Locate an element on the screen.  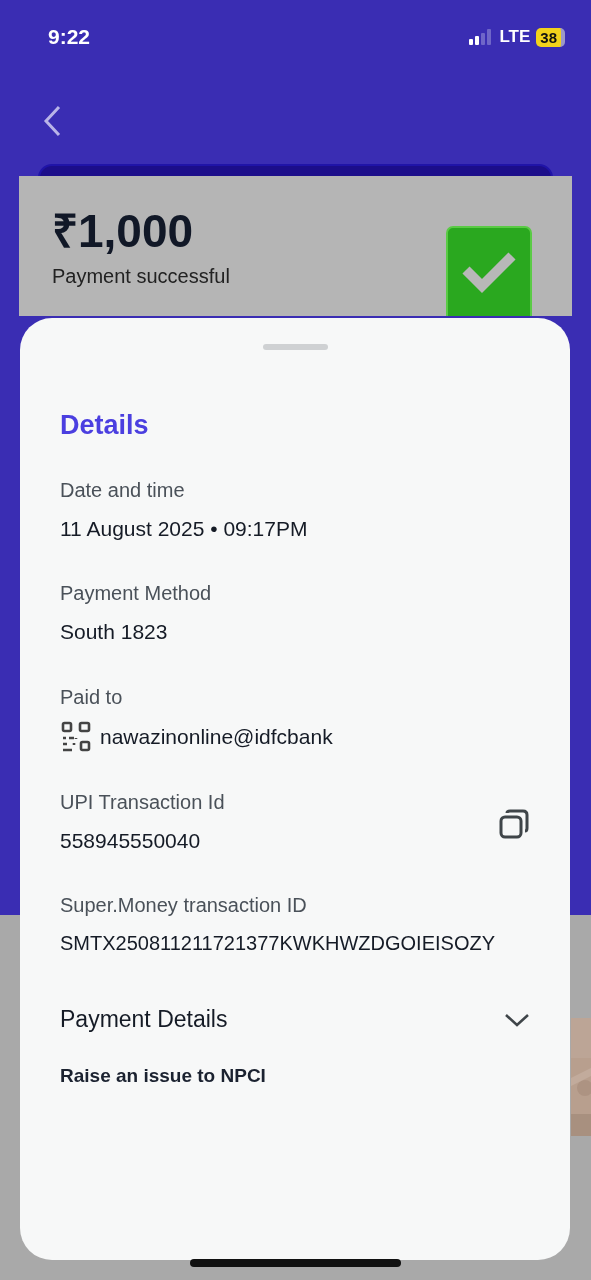
chevron-down-icon is located at coordinates (517, 1019).